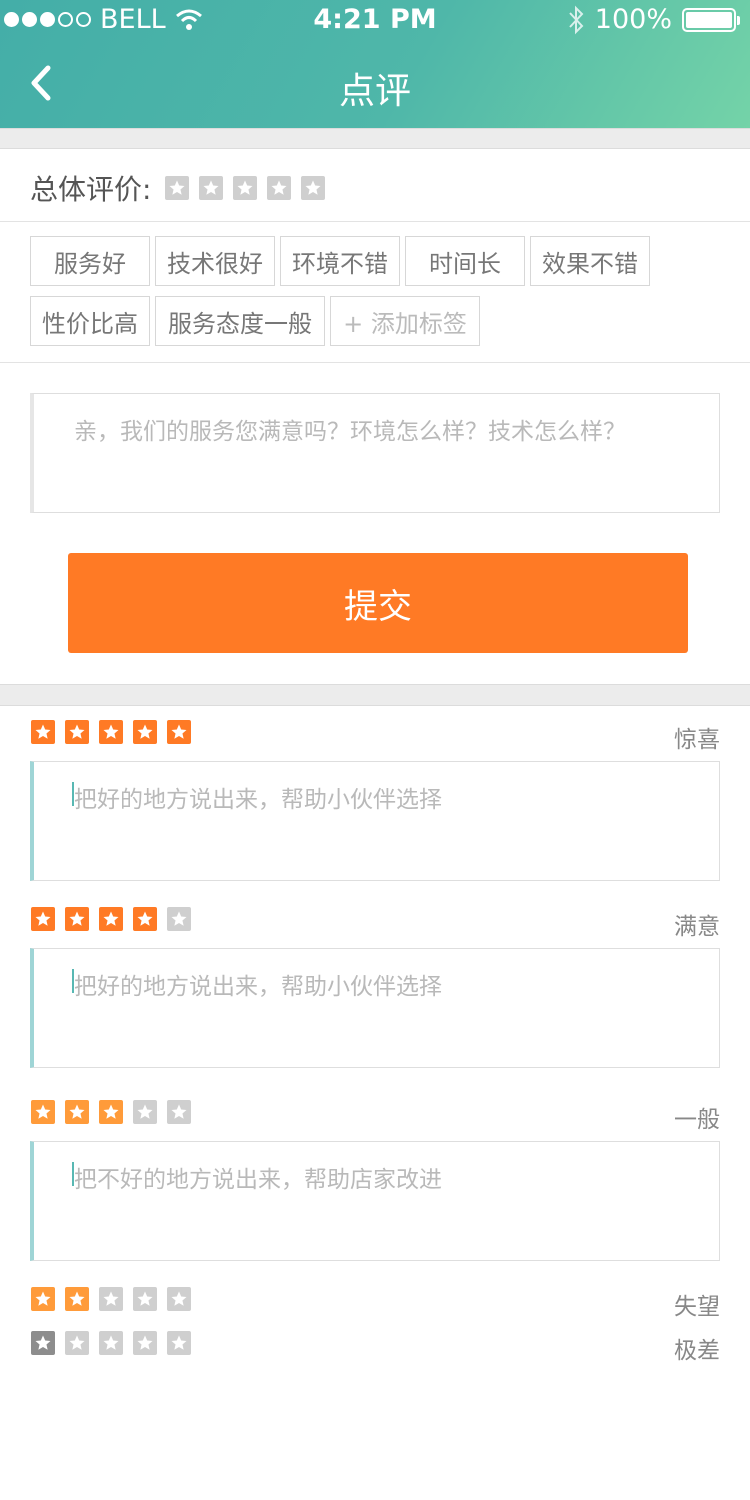 The image size is (750, 1500). I want to click on submit-button: 提交, so click(378, 603).